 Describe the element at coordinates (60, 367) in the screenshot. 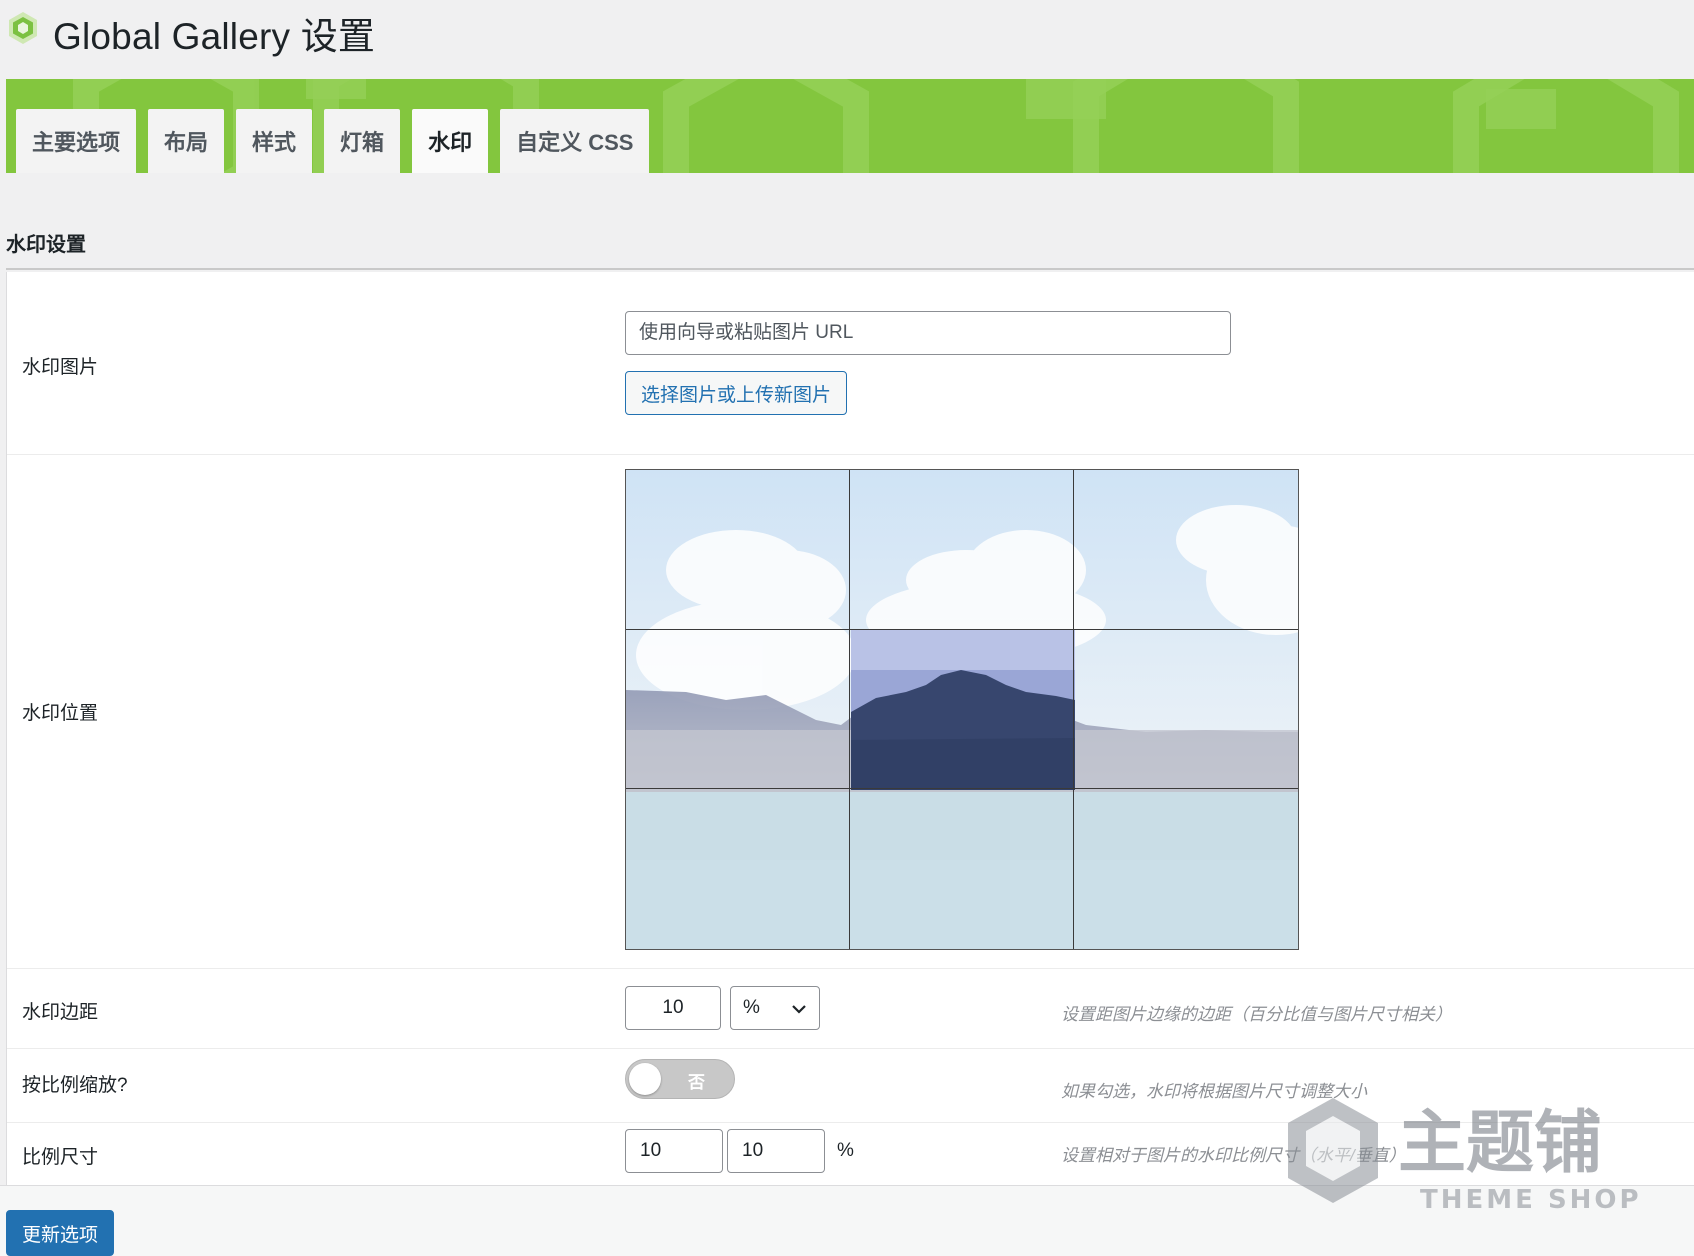

I see `watermark-image-label: 水印图片` at that location.